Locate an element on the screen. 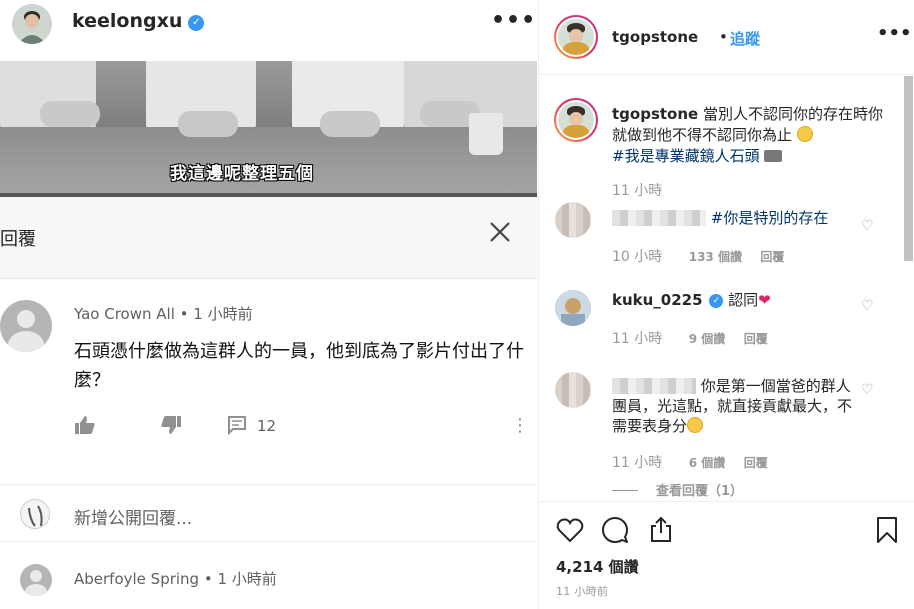  comment-author-line: Aberfoyle Spring • 1 小時前 is located at coordinates (175, 579).